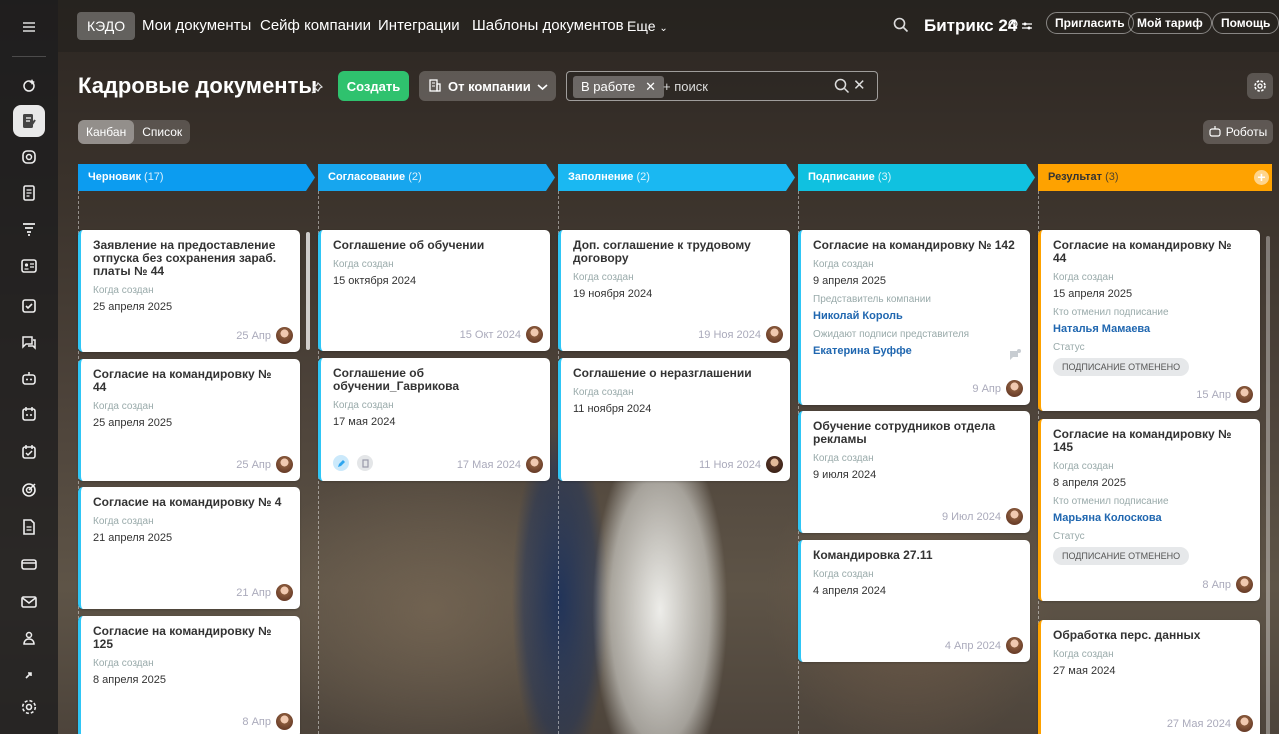  What do you see at coordinates (29, 602) in the screenshot?
I see `mail-icon` at bounding box center [29, 602].